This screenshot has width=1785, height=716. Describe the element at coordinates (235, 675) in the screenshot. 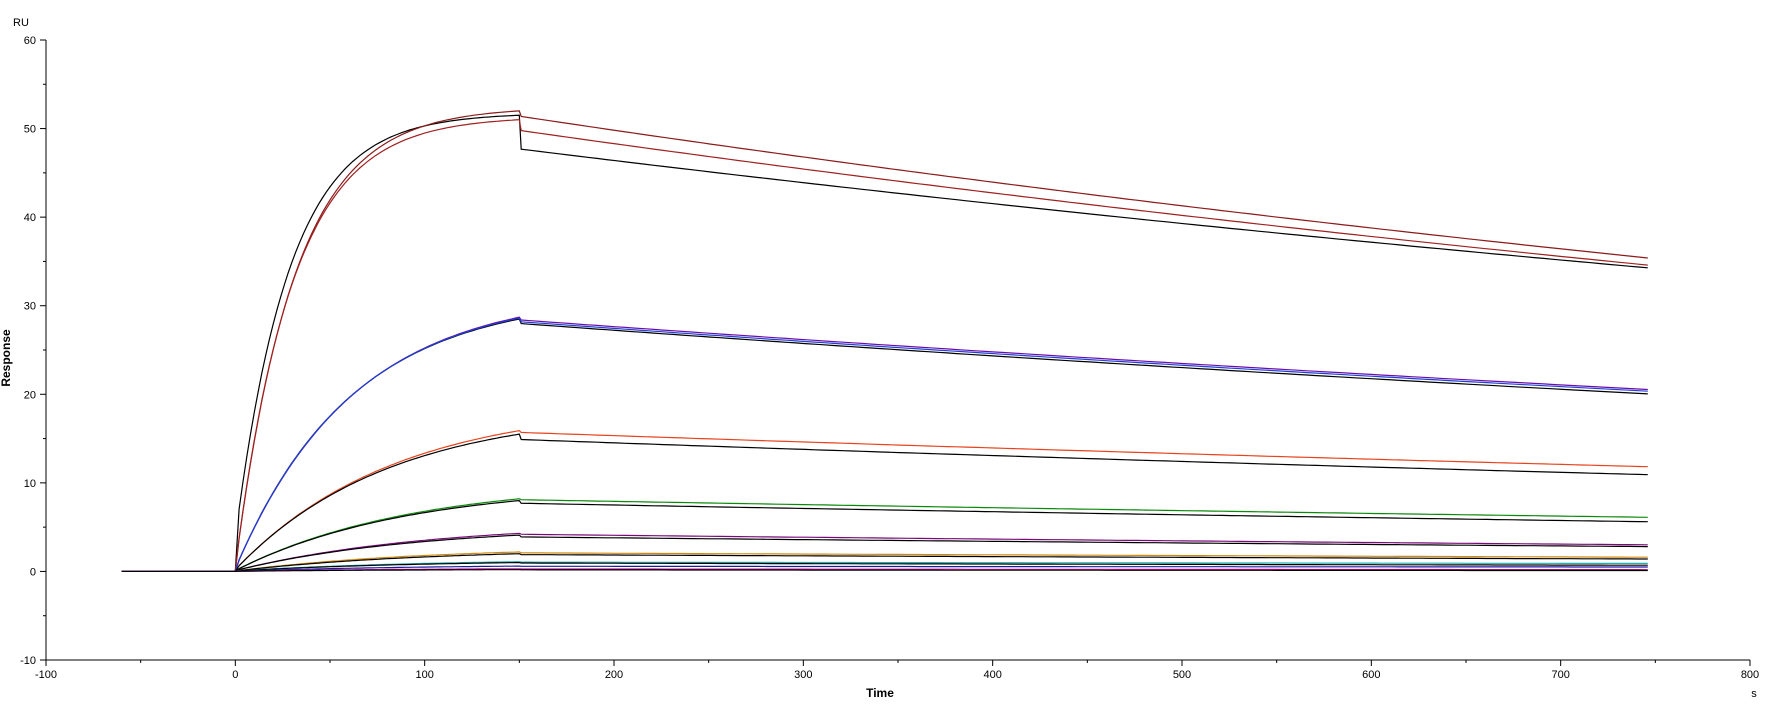

I see `x-tick-label: 0` at that location.